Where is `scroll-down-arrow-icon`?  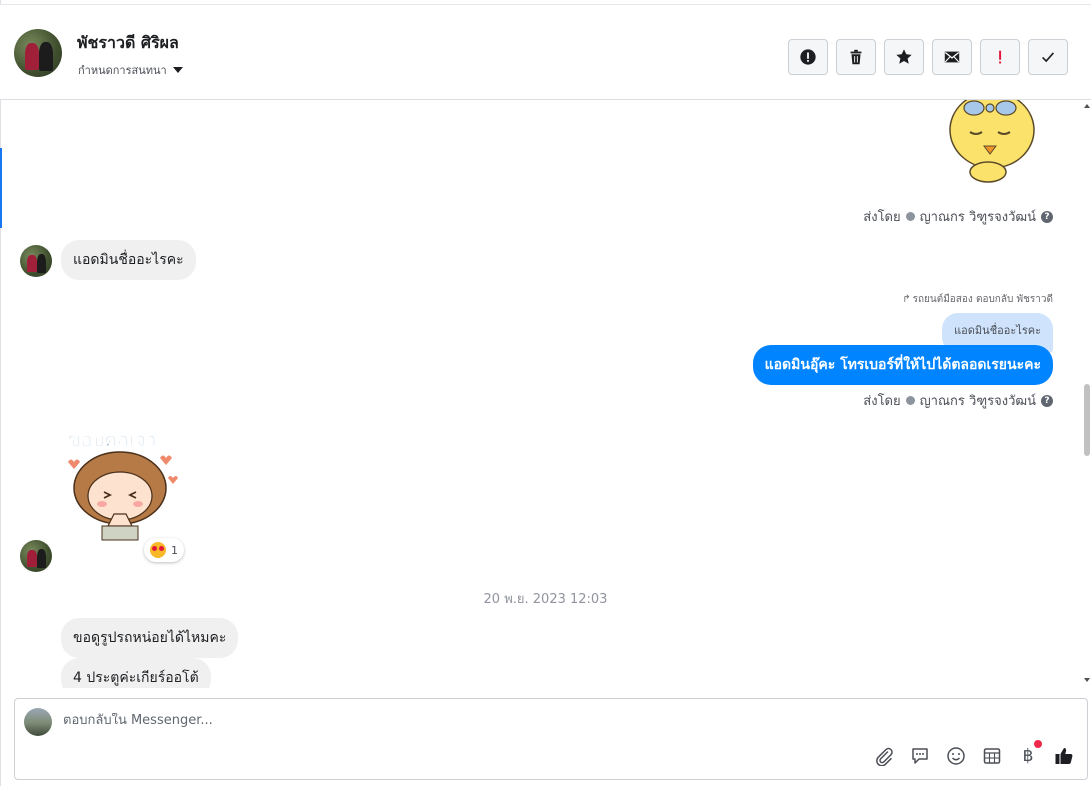
scroll-down-arrow-icon is located at coordinates (1087, 680).